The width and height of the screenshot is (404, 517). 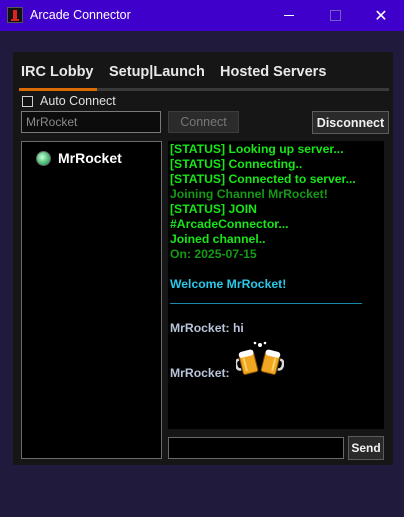 I want to click on user-name: MrRocket, so click(x=90, y=158).